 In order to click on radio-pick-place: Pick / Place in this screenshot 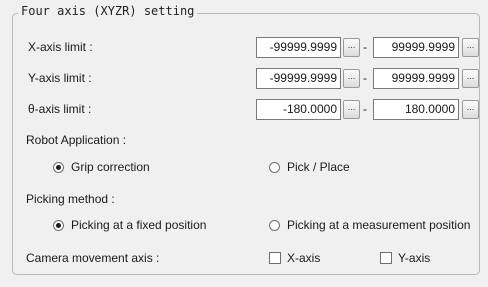, I will do `click(309, 167)`.